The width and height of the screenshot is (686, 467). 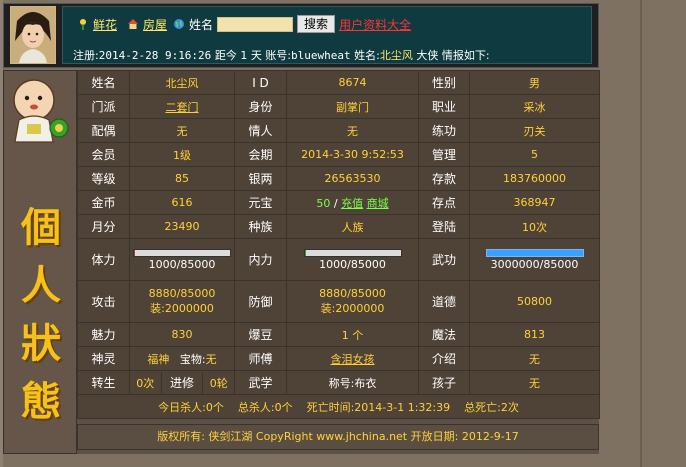 I want to click on title-label: 称号:, so click(x=341, y=383).